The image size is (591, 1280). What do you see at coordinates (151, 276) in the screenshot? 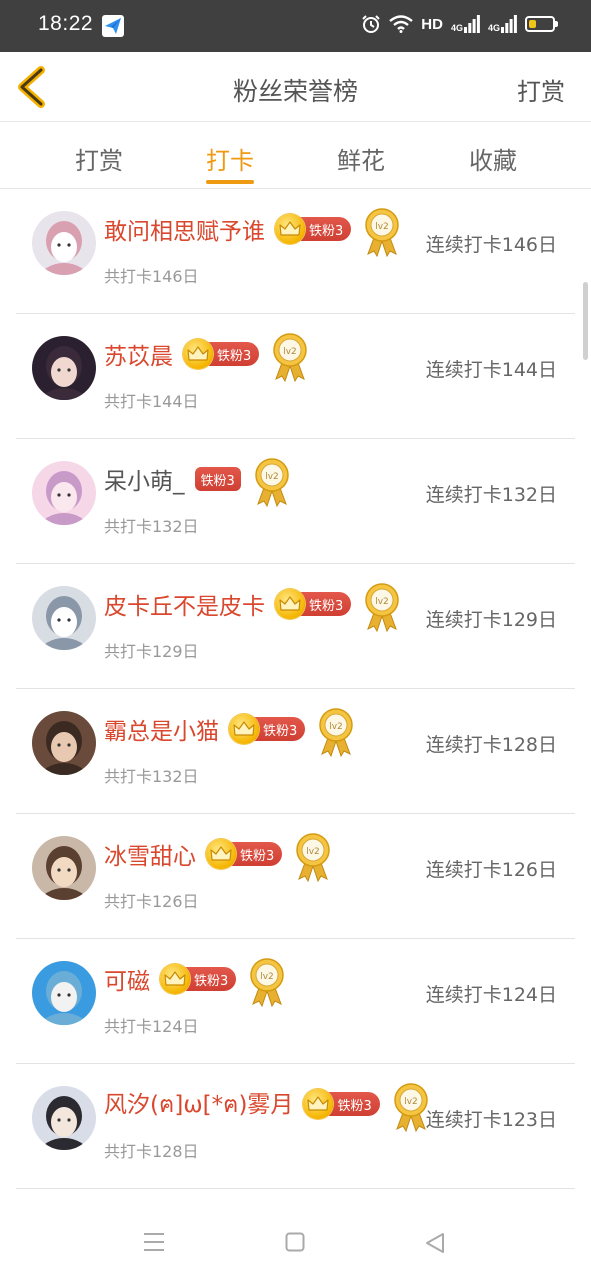
I see `total-checkin-text: 共打卡146日` at bounding box center [151, 276].